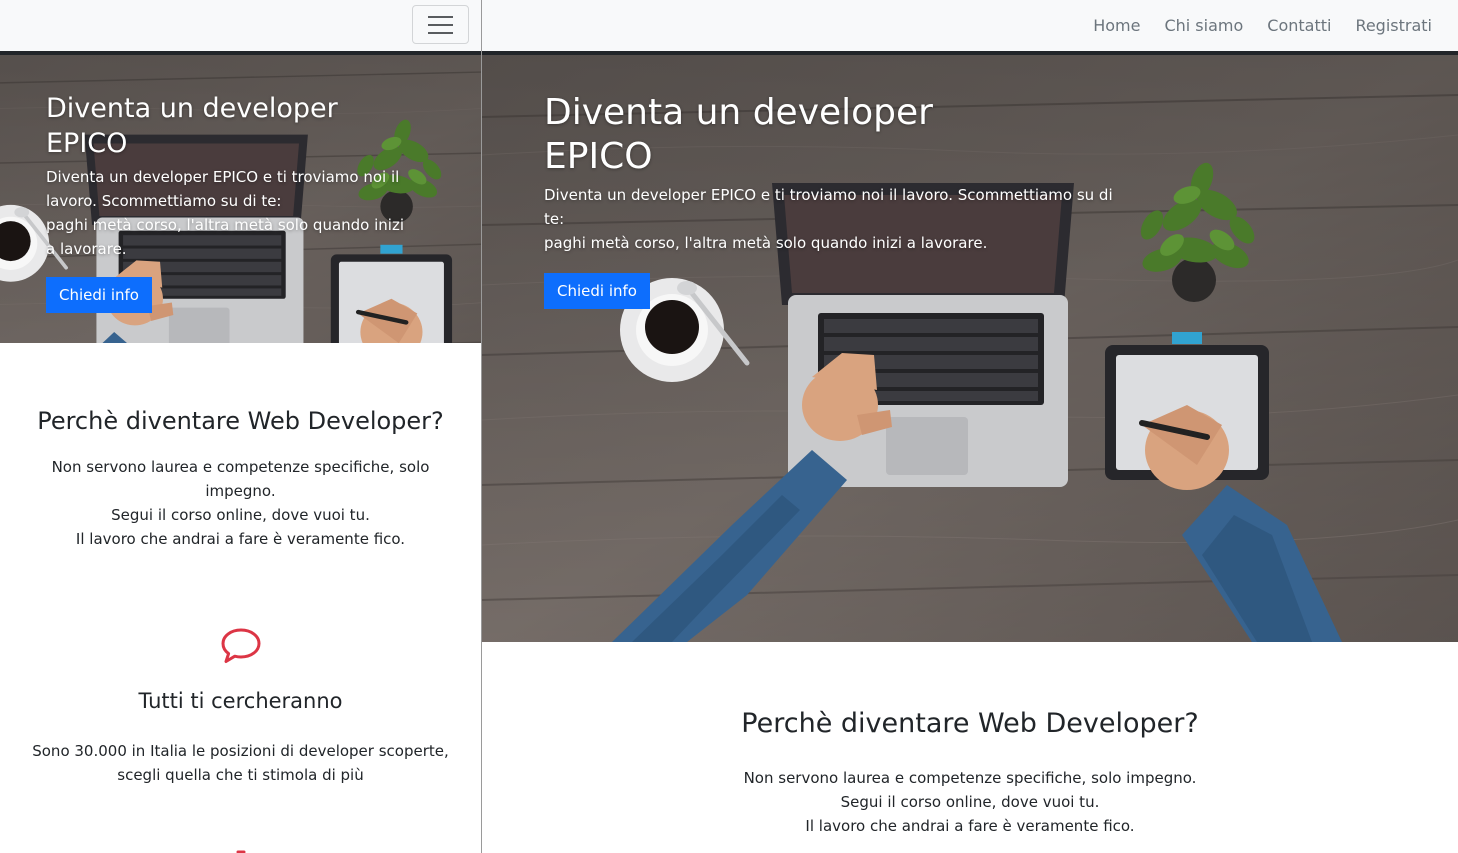 The width and height of the screenshot is (1458, 853). I want to click on nav-links: Home Chi siamo Contatti Registrati, so click(1262, 25).